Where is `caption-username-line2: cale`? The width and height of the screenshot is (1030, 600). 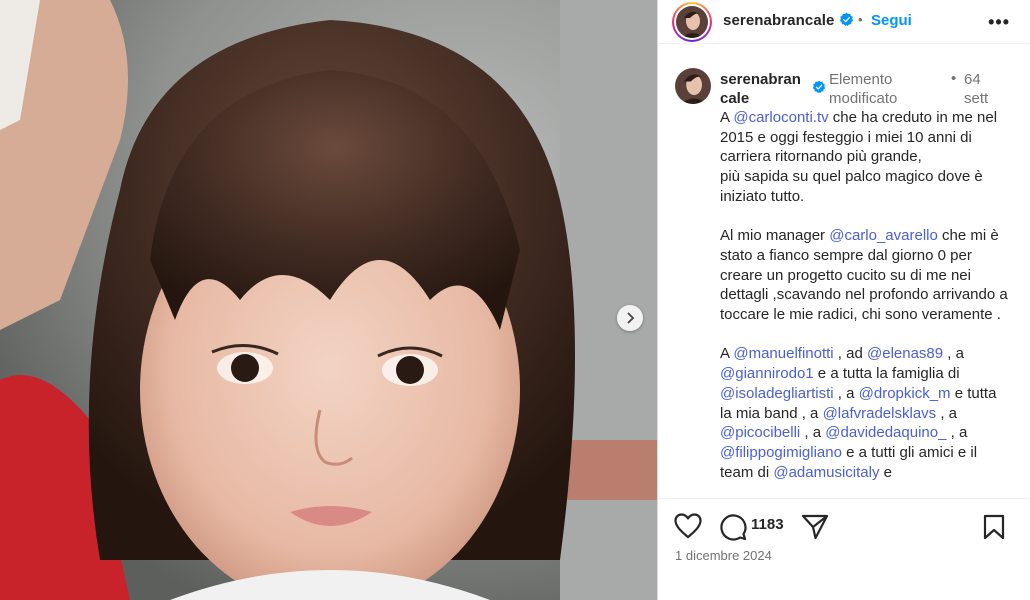 caption-username-line2: cale is located at coordinates (734, 98).